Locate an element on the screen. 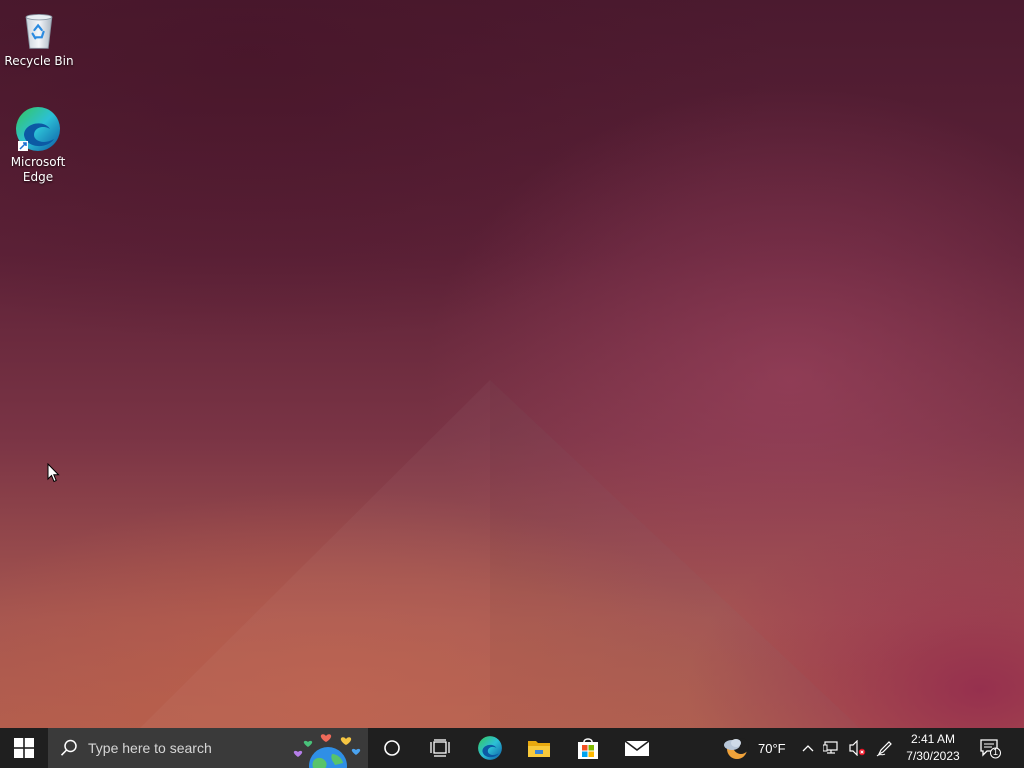 The width and height of the screenshot is (1024, 768). weather-temperature: 70°F is located at coordinates (772, 748).